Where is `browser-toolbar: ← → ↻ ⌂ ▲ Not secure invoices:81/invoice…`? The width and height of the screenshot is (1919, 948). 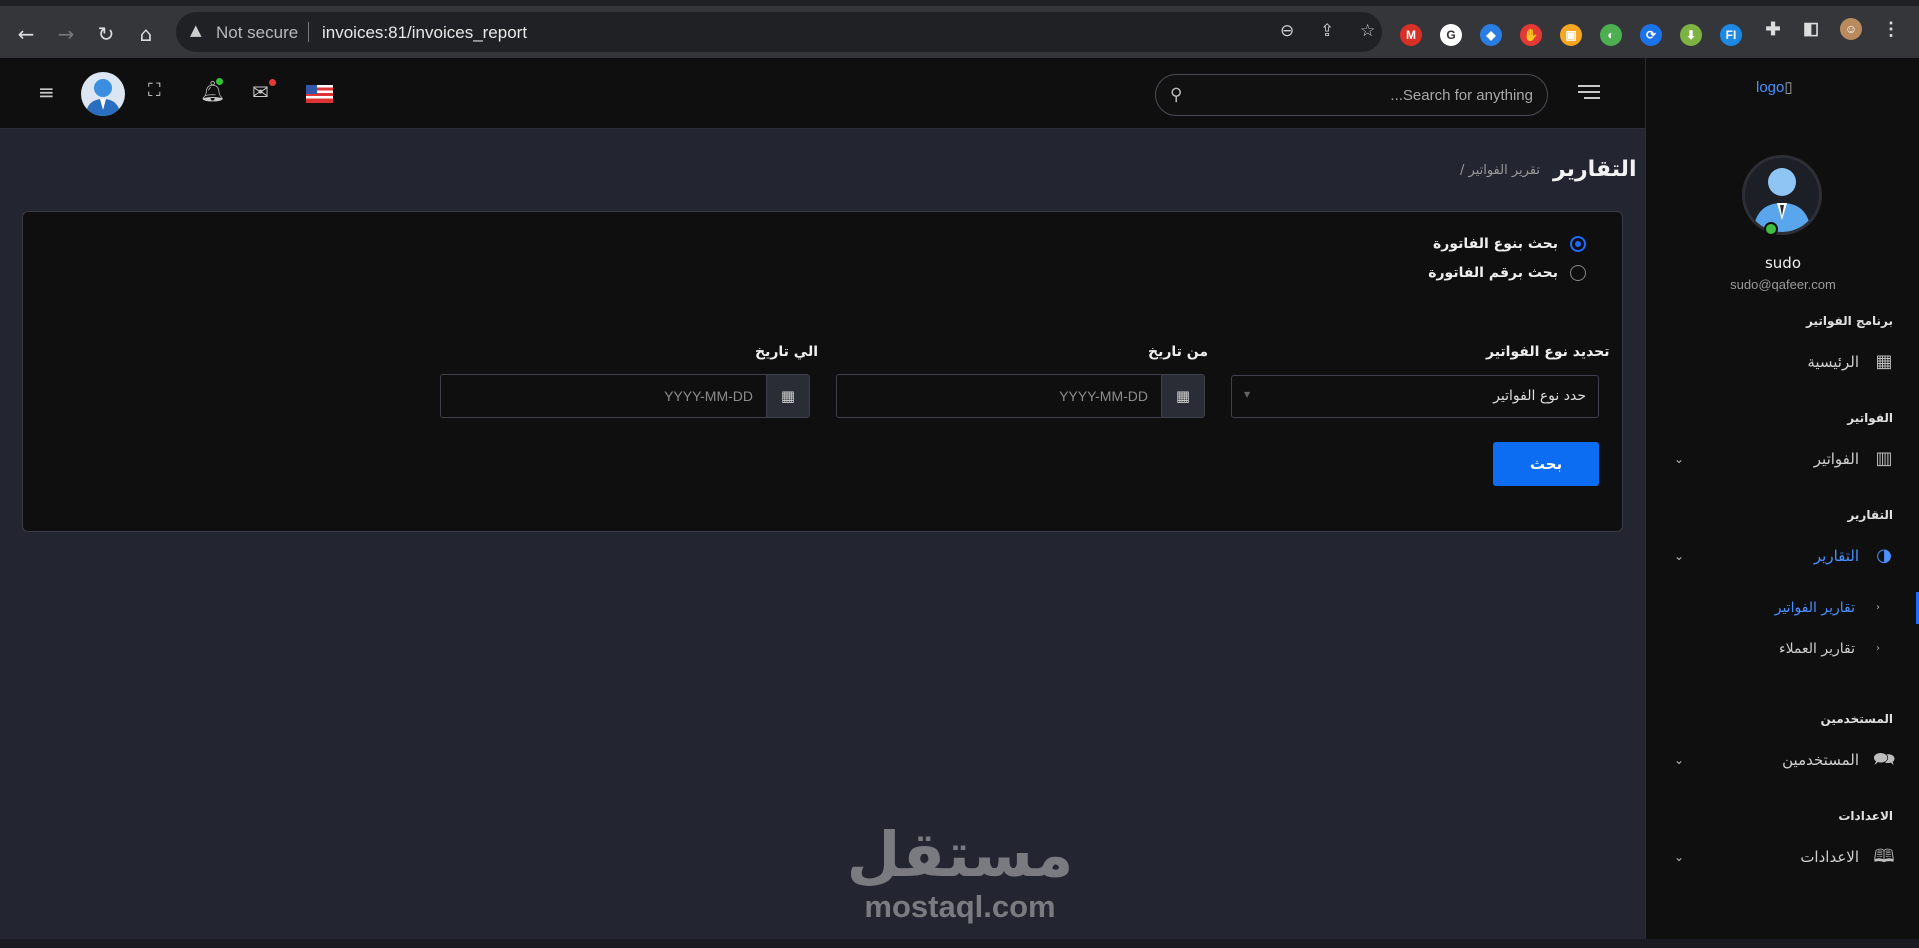
browser-toolbar: ← → ↻ ⌂ ▲ Not secure invoices:81/invoice… is located at coordinates (959, 29).